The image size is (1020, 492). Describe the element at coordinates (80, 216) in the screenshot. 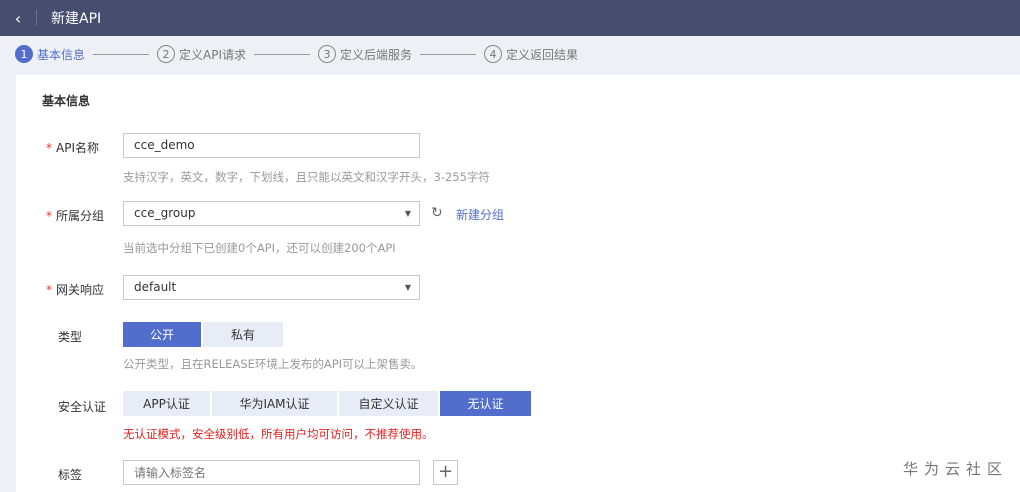

I see `label-text: 所属分组` at that location.